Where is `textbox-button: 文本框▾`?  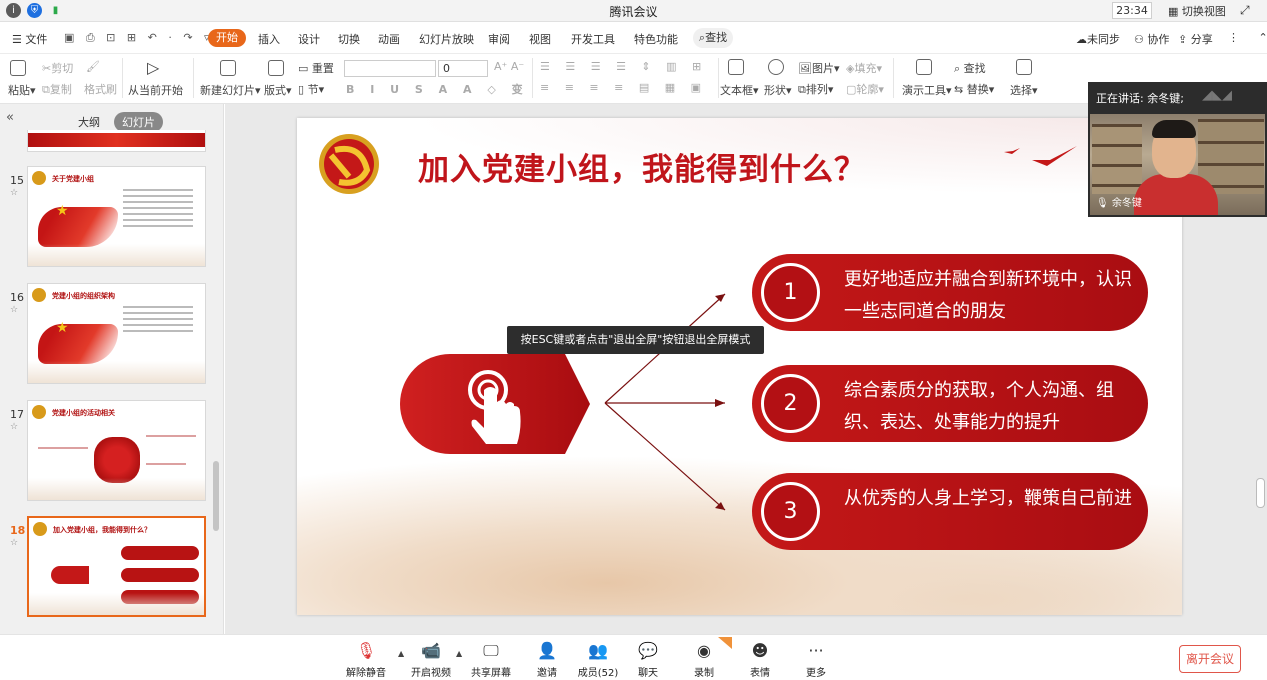 textbox-button: 文本框▾ is located at coordinates (739, 90).